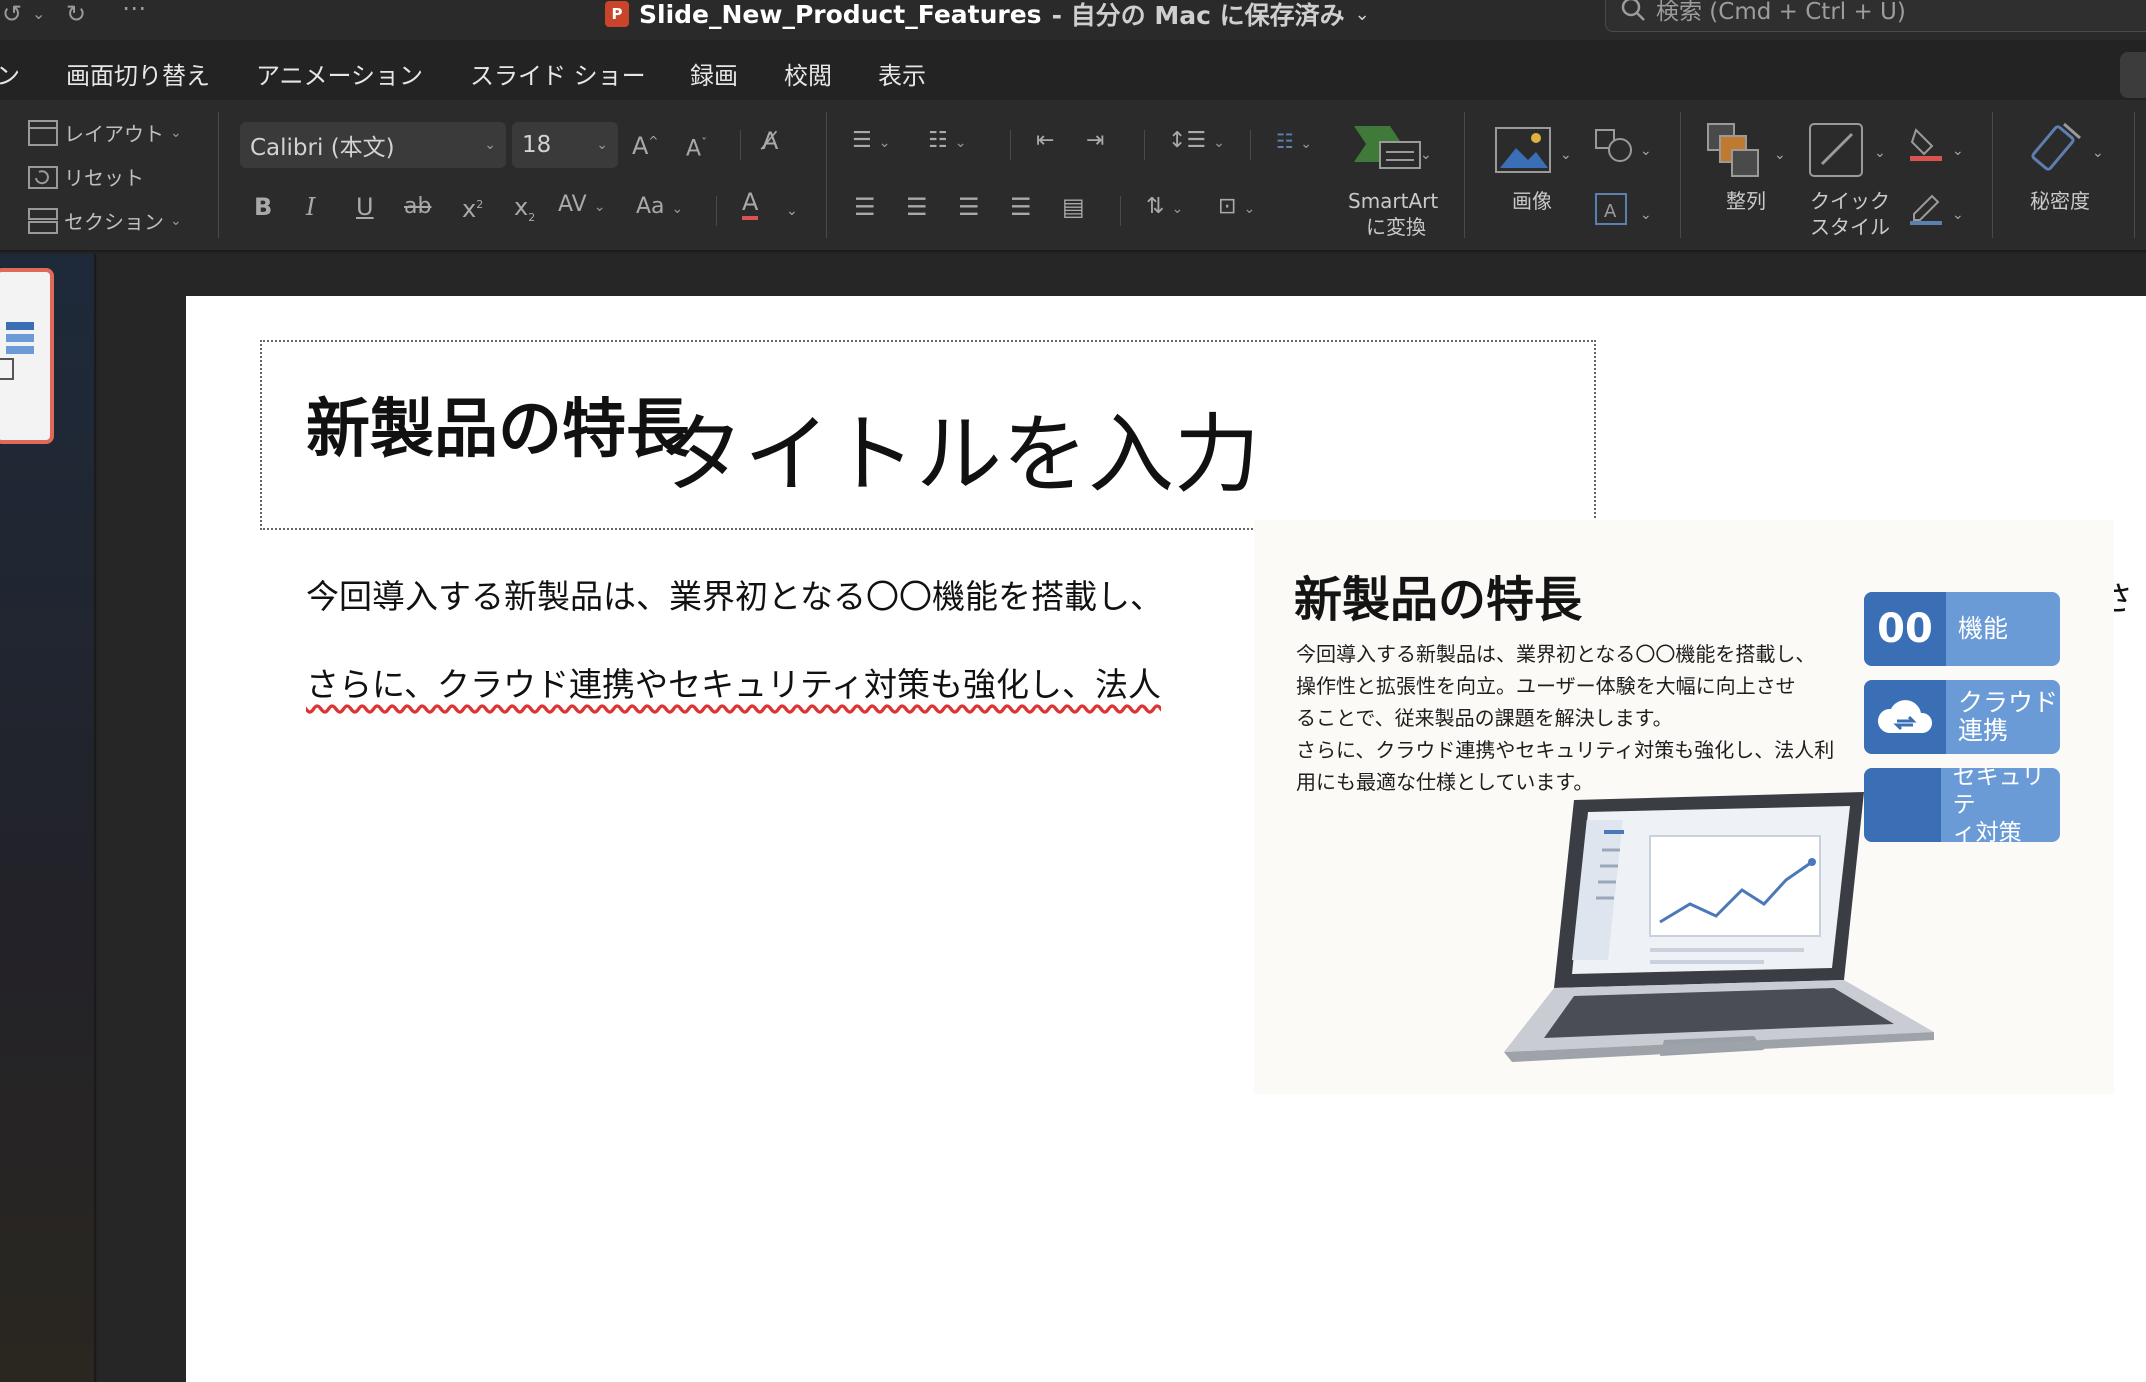 Image resolution: width=2146 pixels, height=1382 pixels. I want to click on shapes-icon, so click(1614, 146).